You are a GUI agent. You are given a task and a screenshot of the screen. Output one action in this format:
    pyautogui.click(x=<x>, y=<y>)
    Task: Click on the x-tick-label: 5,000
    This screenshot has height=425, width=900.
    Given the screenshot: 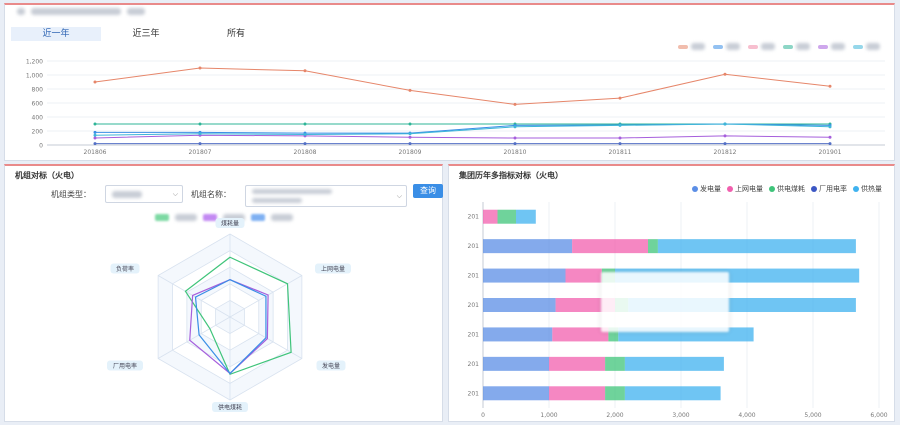 What is the action you would take?
    pyautogui.click(x=812, y=415)
    